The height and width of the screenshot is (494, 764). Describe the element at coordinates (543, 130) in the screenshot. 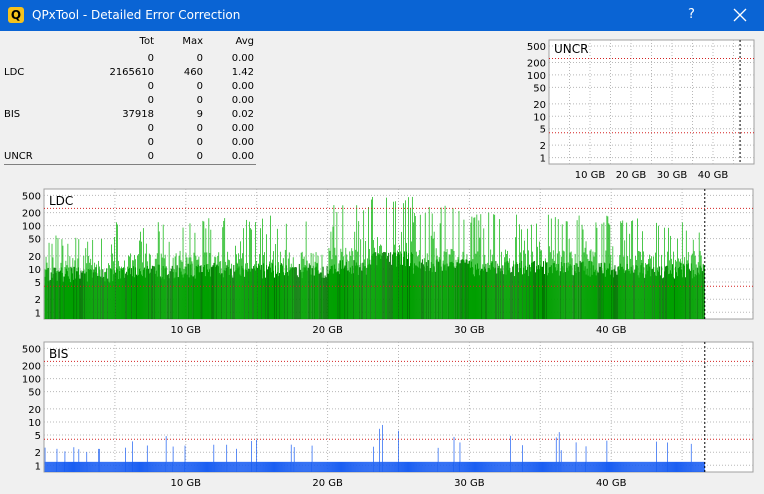

I see `y-tick-label: 5` at that location.